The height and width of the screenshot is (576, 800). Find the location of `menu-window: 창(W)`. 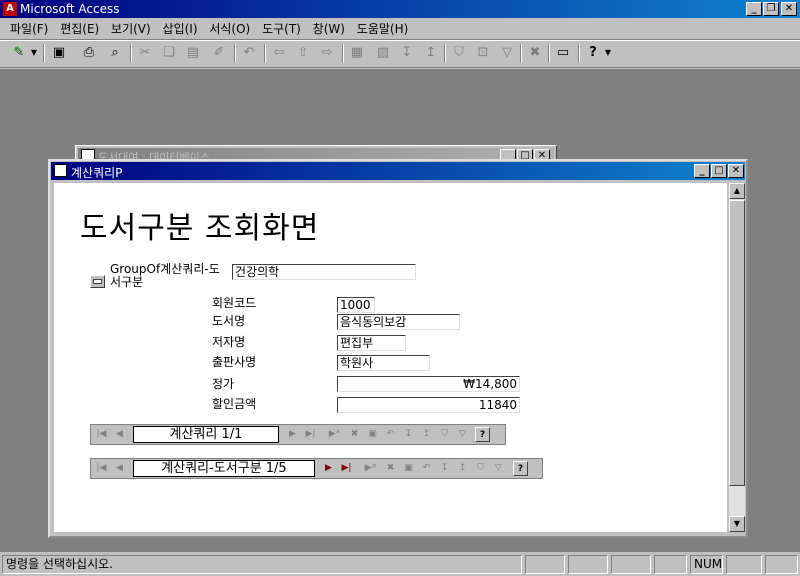

menu-window: 창(W) is located at coordinates (329, 29).